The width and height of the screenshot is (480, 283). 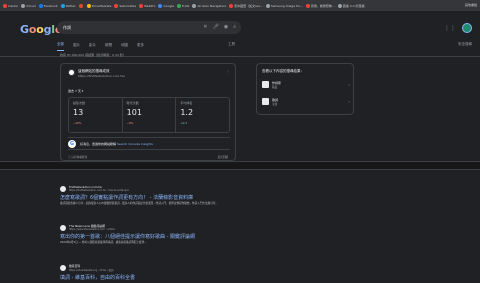 I want to click on search-input: 作詞, so click(x=67, y=28).